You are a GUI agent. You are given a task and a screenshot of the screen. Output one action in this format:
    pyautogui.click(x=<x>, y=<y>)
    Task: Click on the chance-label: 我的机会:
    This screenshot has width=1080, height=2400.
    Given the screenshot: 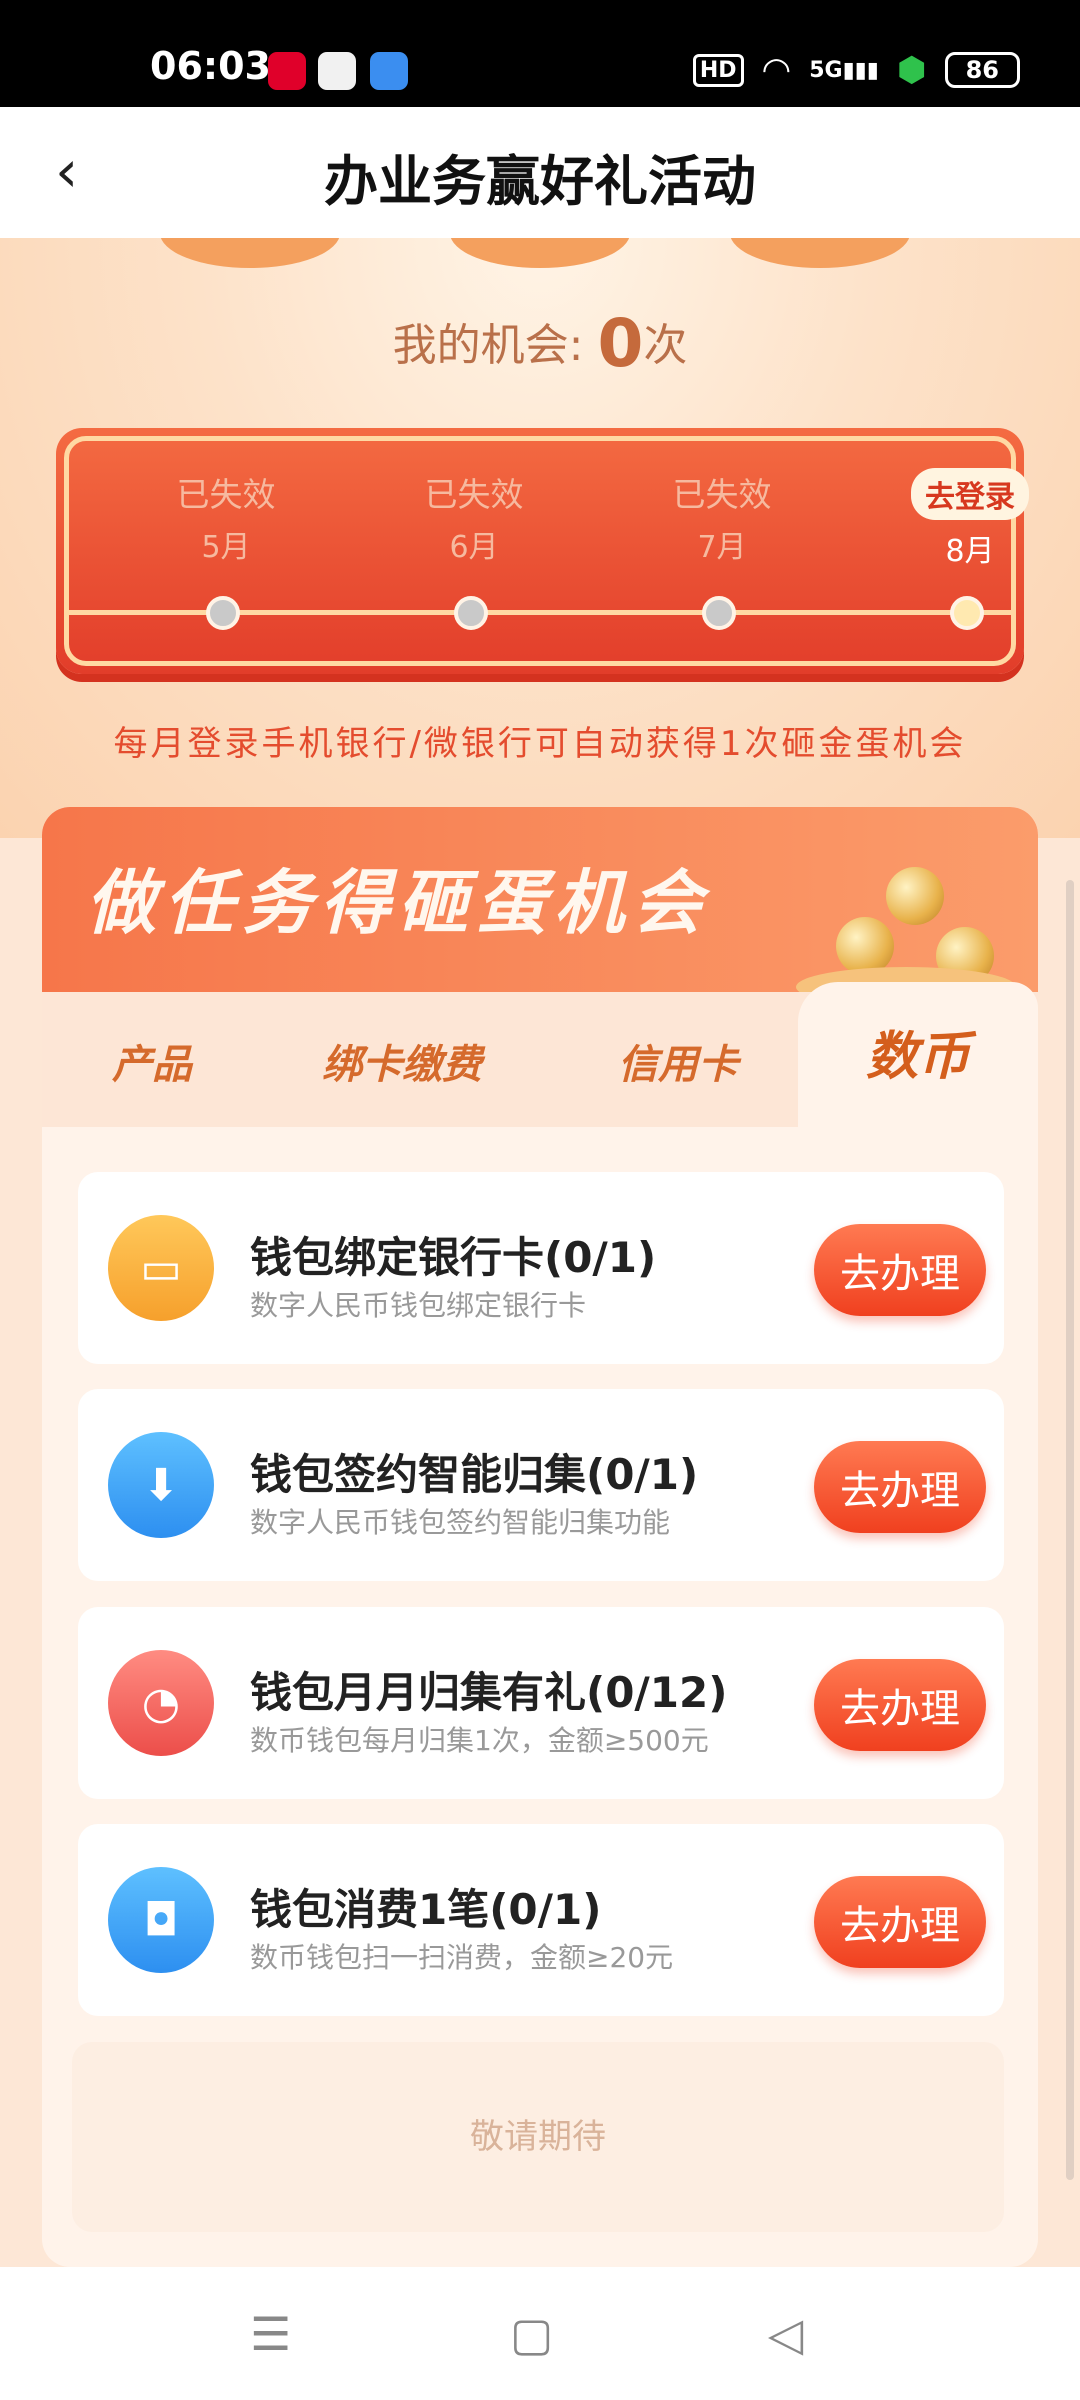 What is the action you would take?
    pyautogui.click(x=488, y=345)
    